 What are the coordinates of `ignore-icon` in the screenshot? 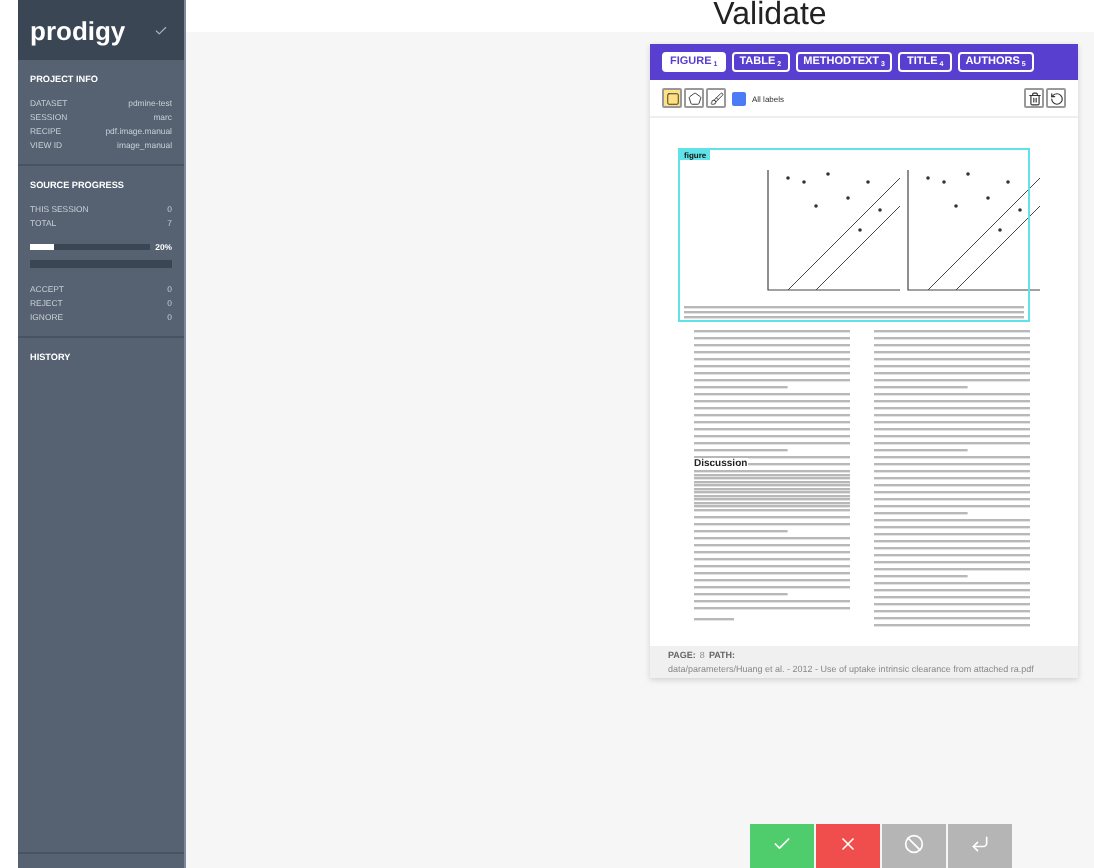 It's located at (914, 844).